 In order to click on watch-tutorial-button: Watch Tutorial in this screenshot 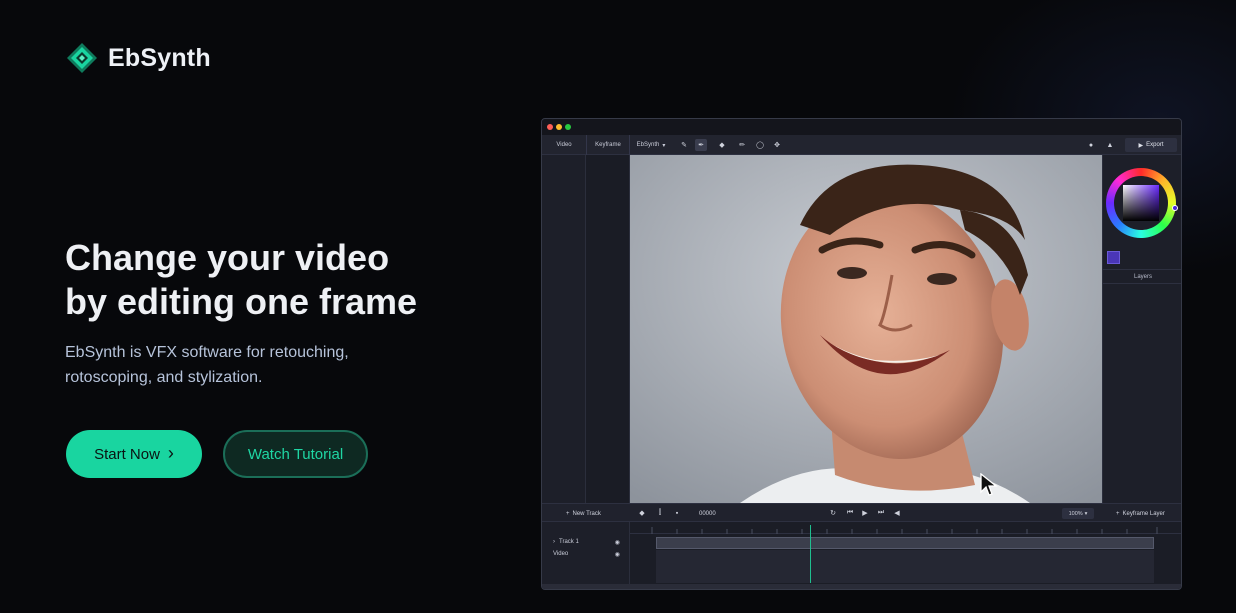, I will do `click(295, 454)`.